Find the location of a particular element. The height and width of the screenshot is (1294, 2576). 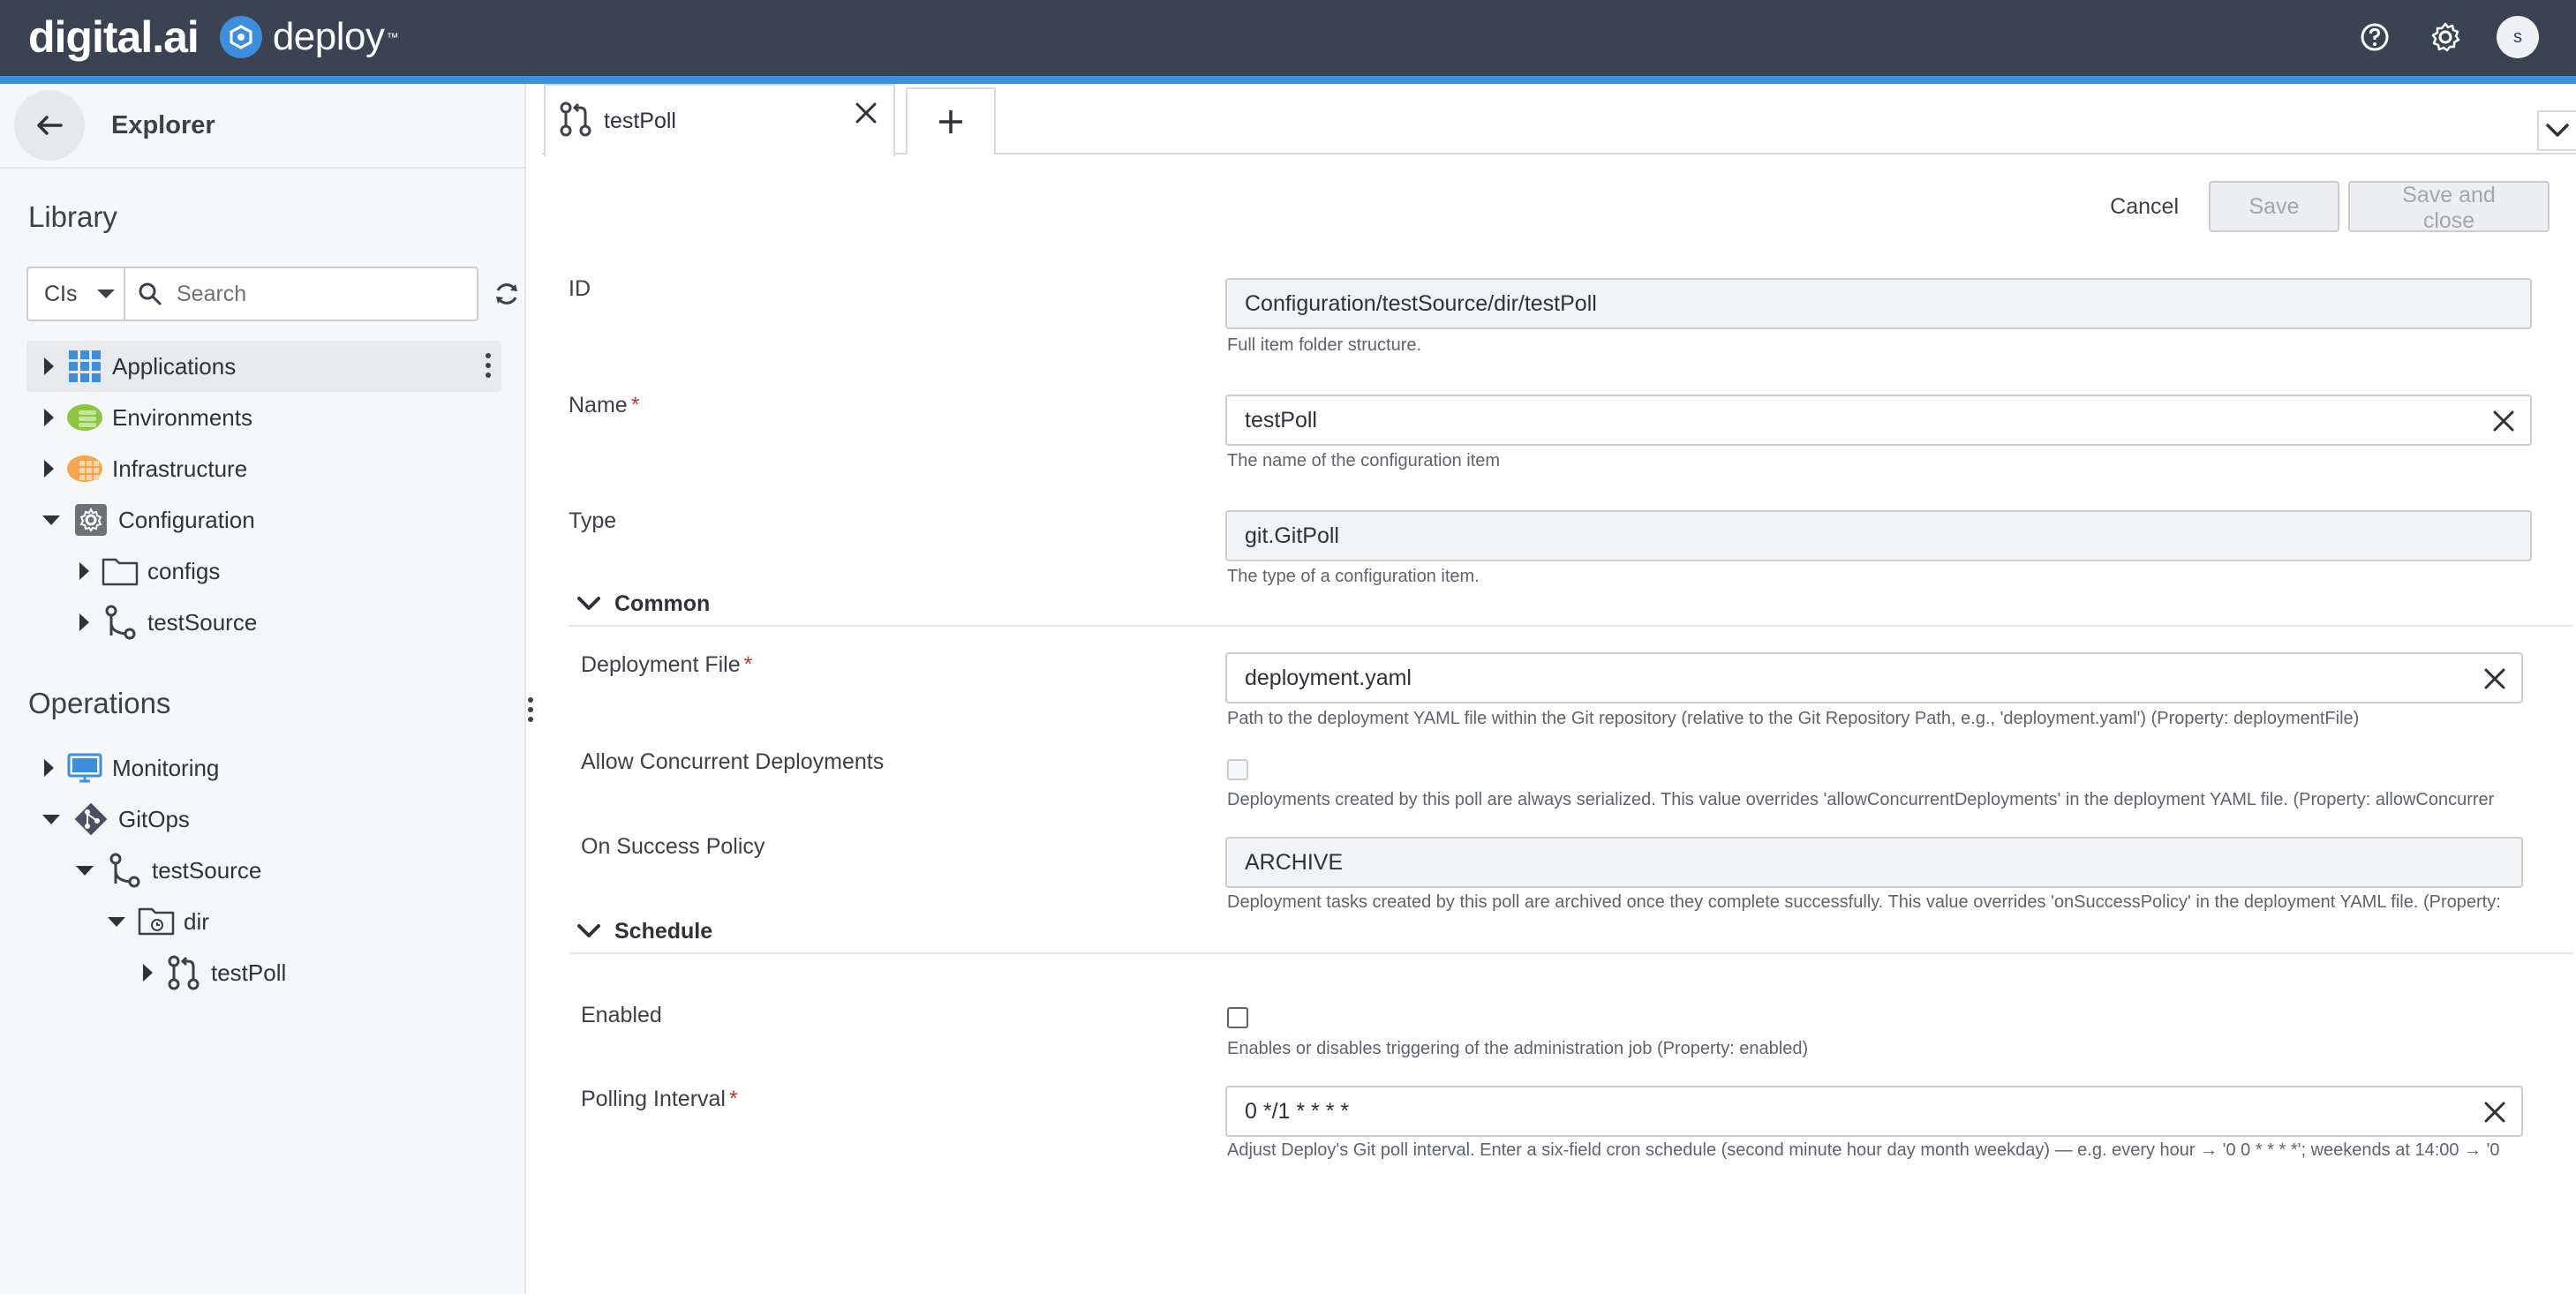

refresh-icon is located at coordinates (507, 294).